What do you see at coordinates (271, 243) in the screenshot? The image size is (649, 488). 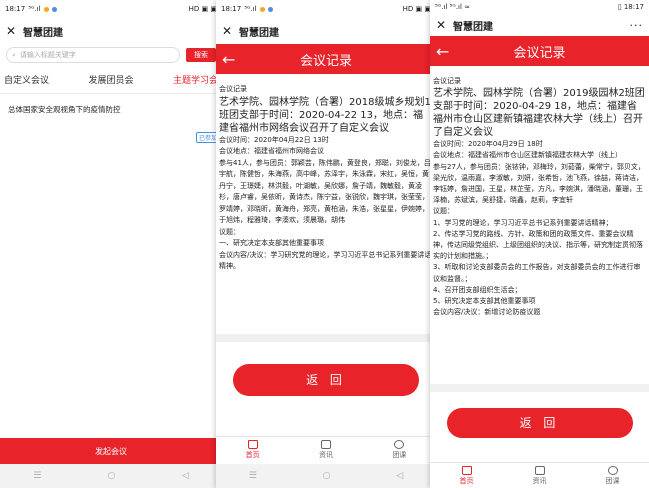 I see `topic-item: 一、研究决定本支部其他重要事项` at bounding box center [271, 243].